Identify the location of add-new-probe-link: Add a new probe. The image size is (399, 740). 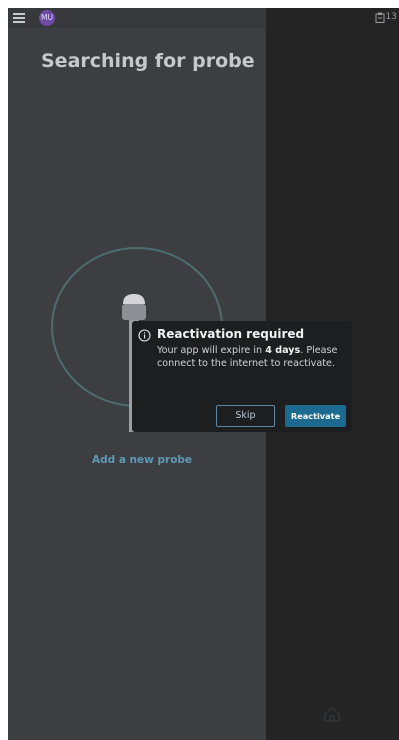
(142, 460).